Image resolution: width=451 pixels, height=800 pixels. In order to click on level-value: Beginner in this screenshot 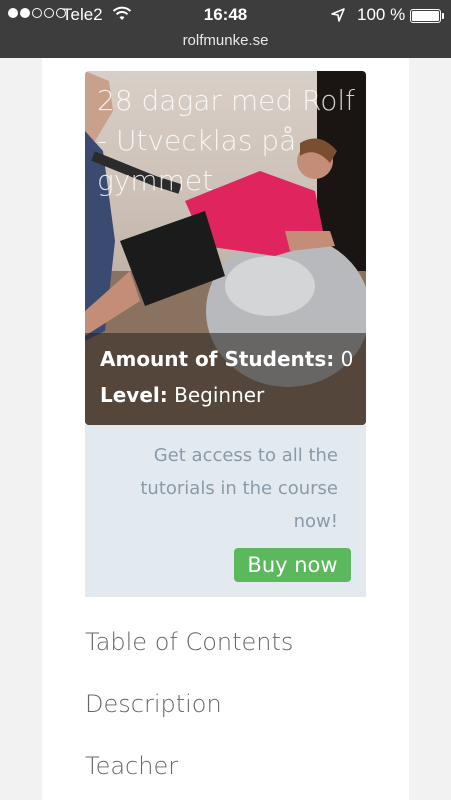, I will do `click(219, 395)`.